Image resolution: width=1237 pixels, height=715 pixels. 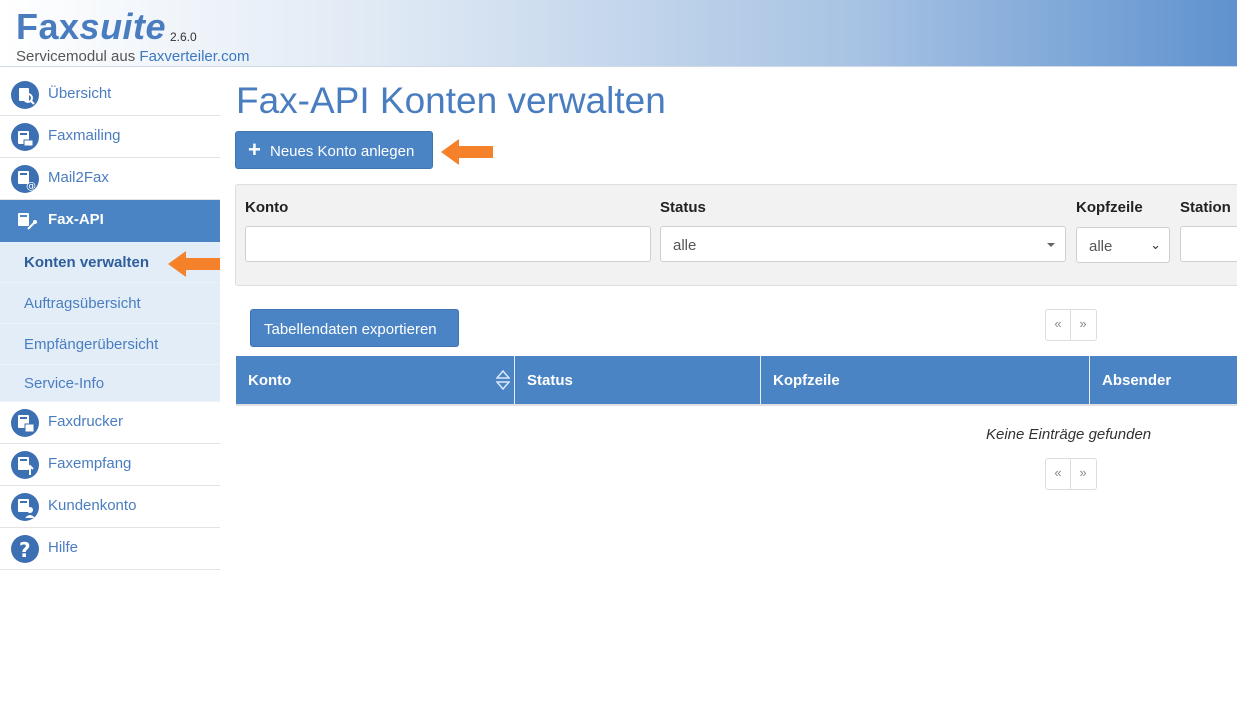 I want to click on customer-account-icon, so click(x=25, y=507).